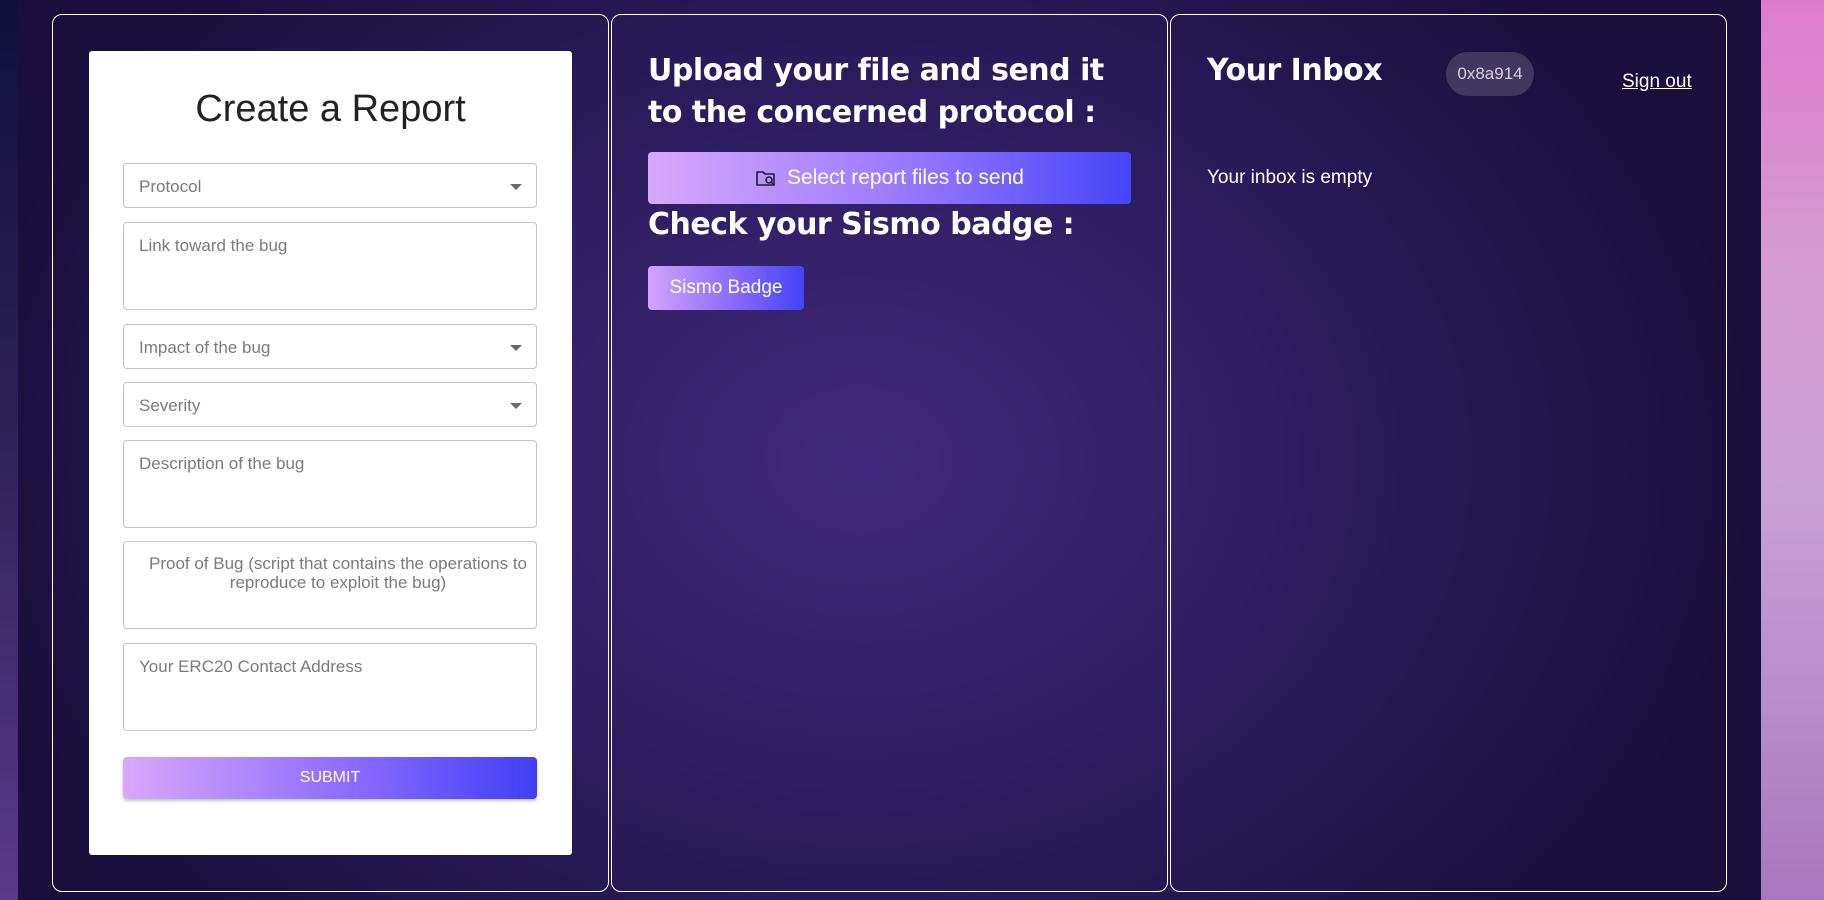  I want to click on contact-address-placeholder: Your ERC20 Contact Address, so click(251, 666).